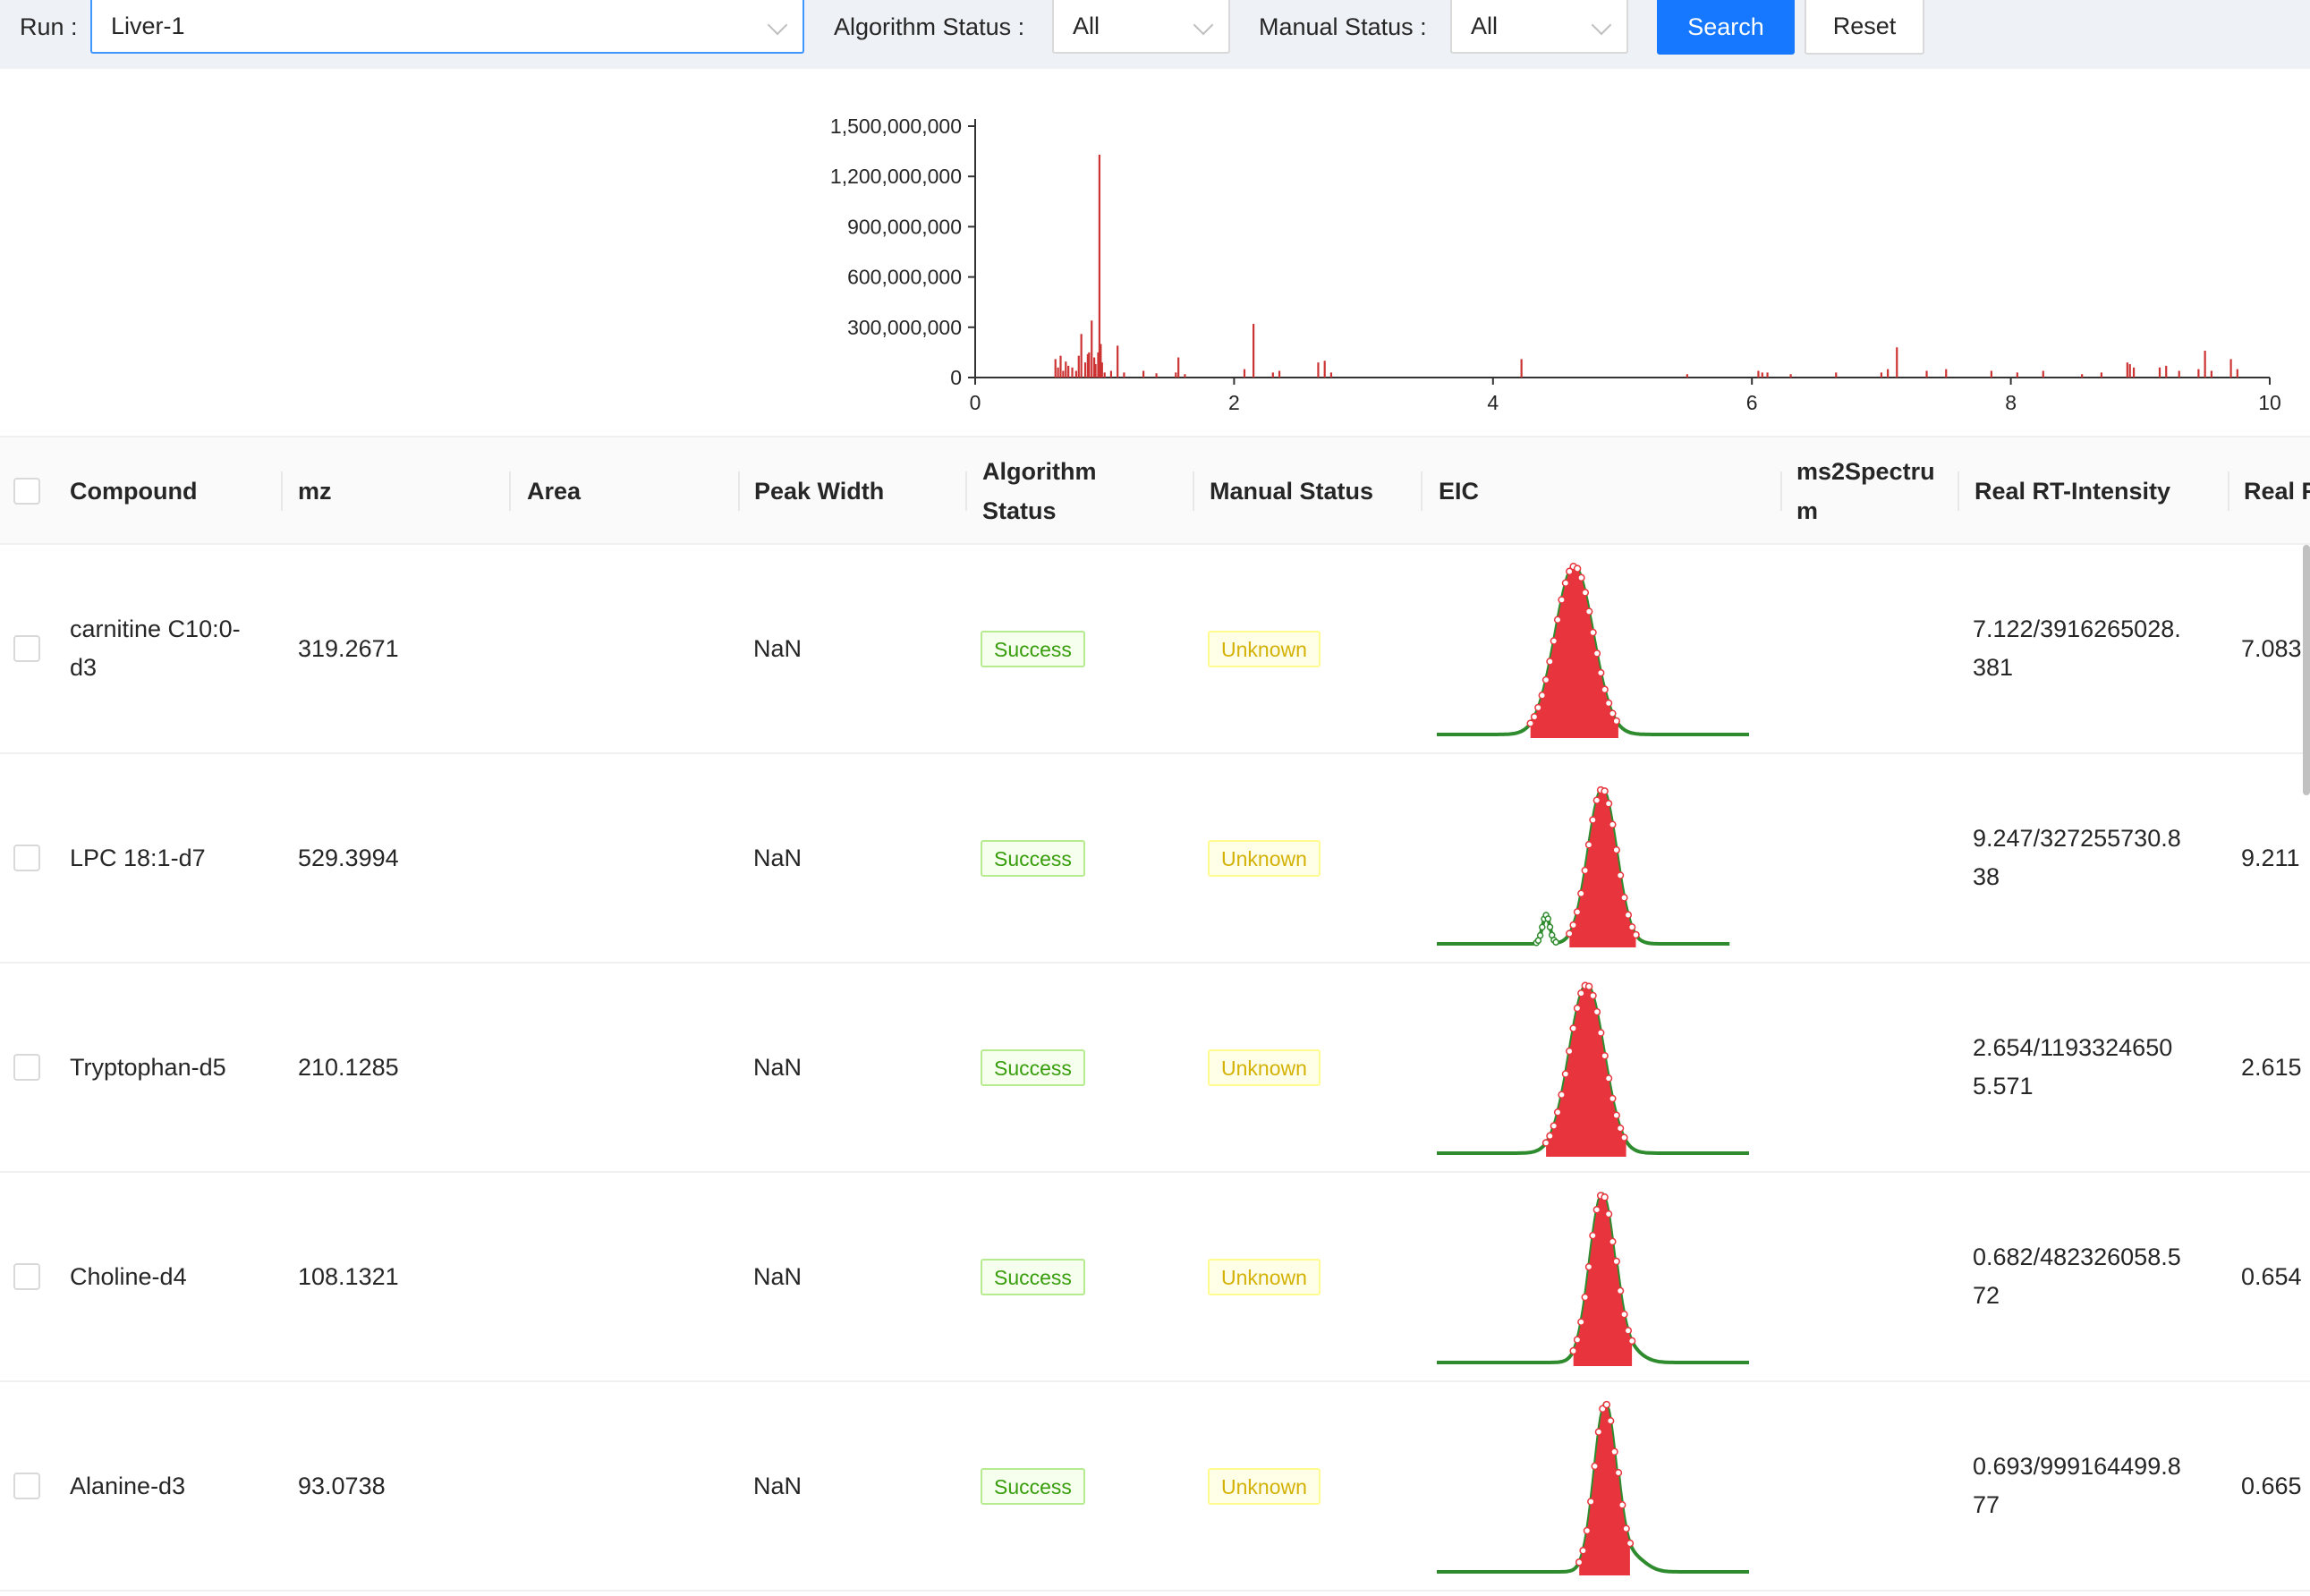 Image resolution: width=2310 pixels, height=1596 pixels. Describe the element at coordinates (1540, 935) in the screenshot. I see `eic-secondary-marker` at that location.